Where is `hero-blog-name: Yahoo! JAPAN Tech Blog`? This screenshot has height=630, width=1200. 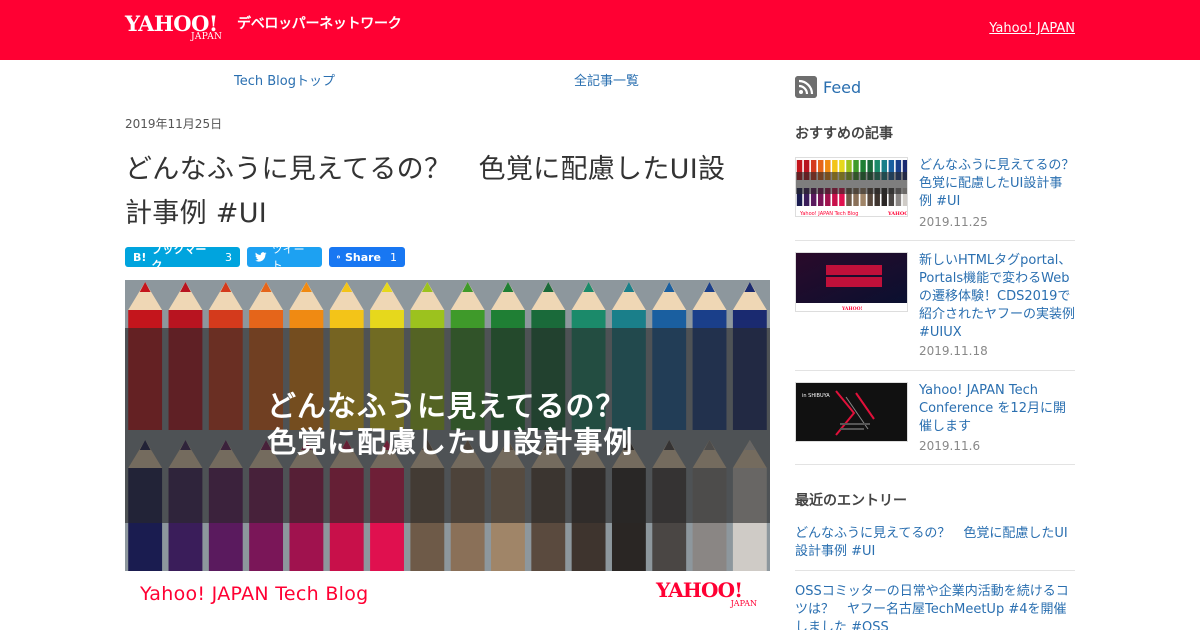
hero-blog-name: Yahoo! JAPAN Tech Blog is located at coordinates (254, 594).